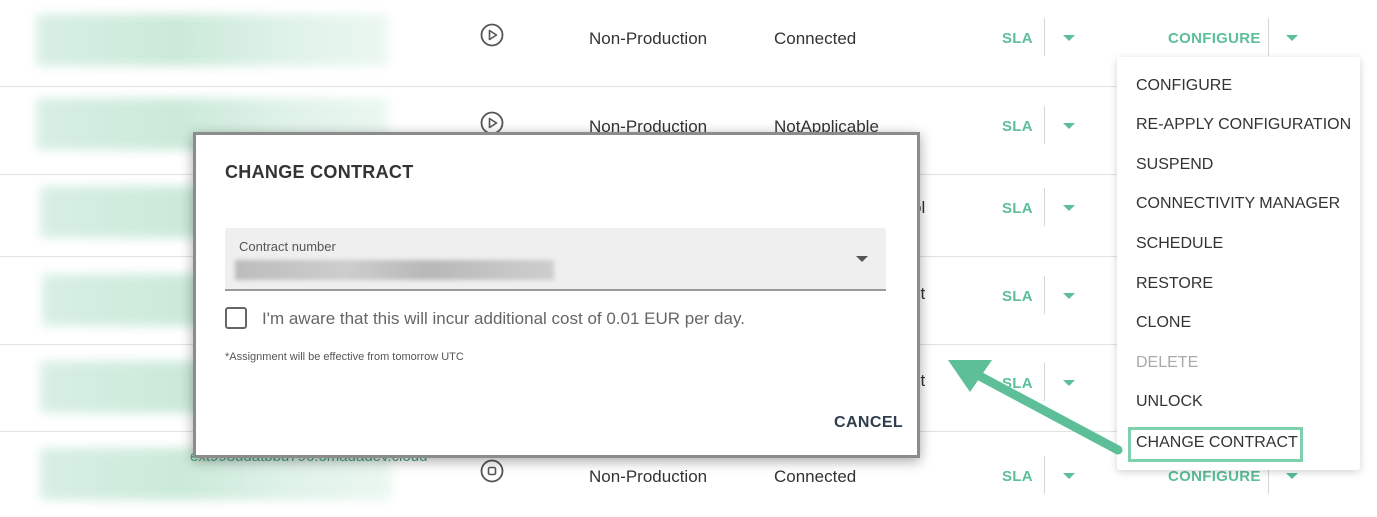 This screenshot has height=517, width=1377. Describe the element at coordinates (862, 259) in the screenshot. I see `chevron-down-icon` at that location.